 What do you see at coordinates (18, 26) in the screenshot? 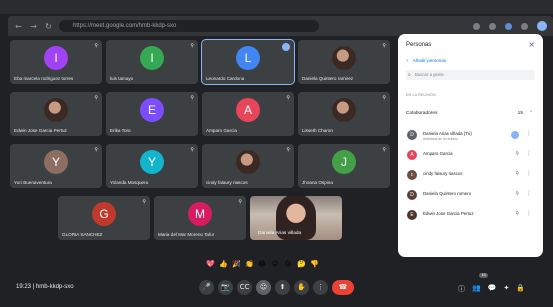
I see `back-icon: ←` at bounding box center [18, 26].